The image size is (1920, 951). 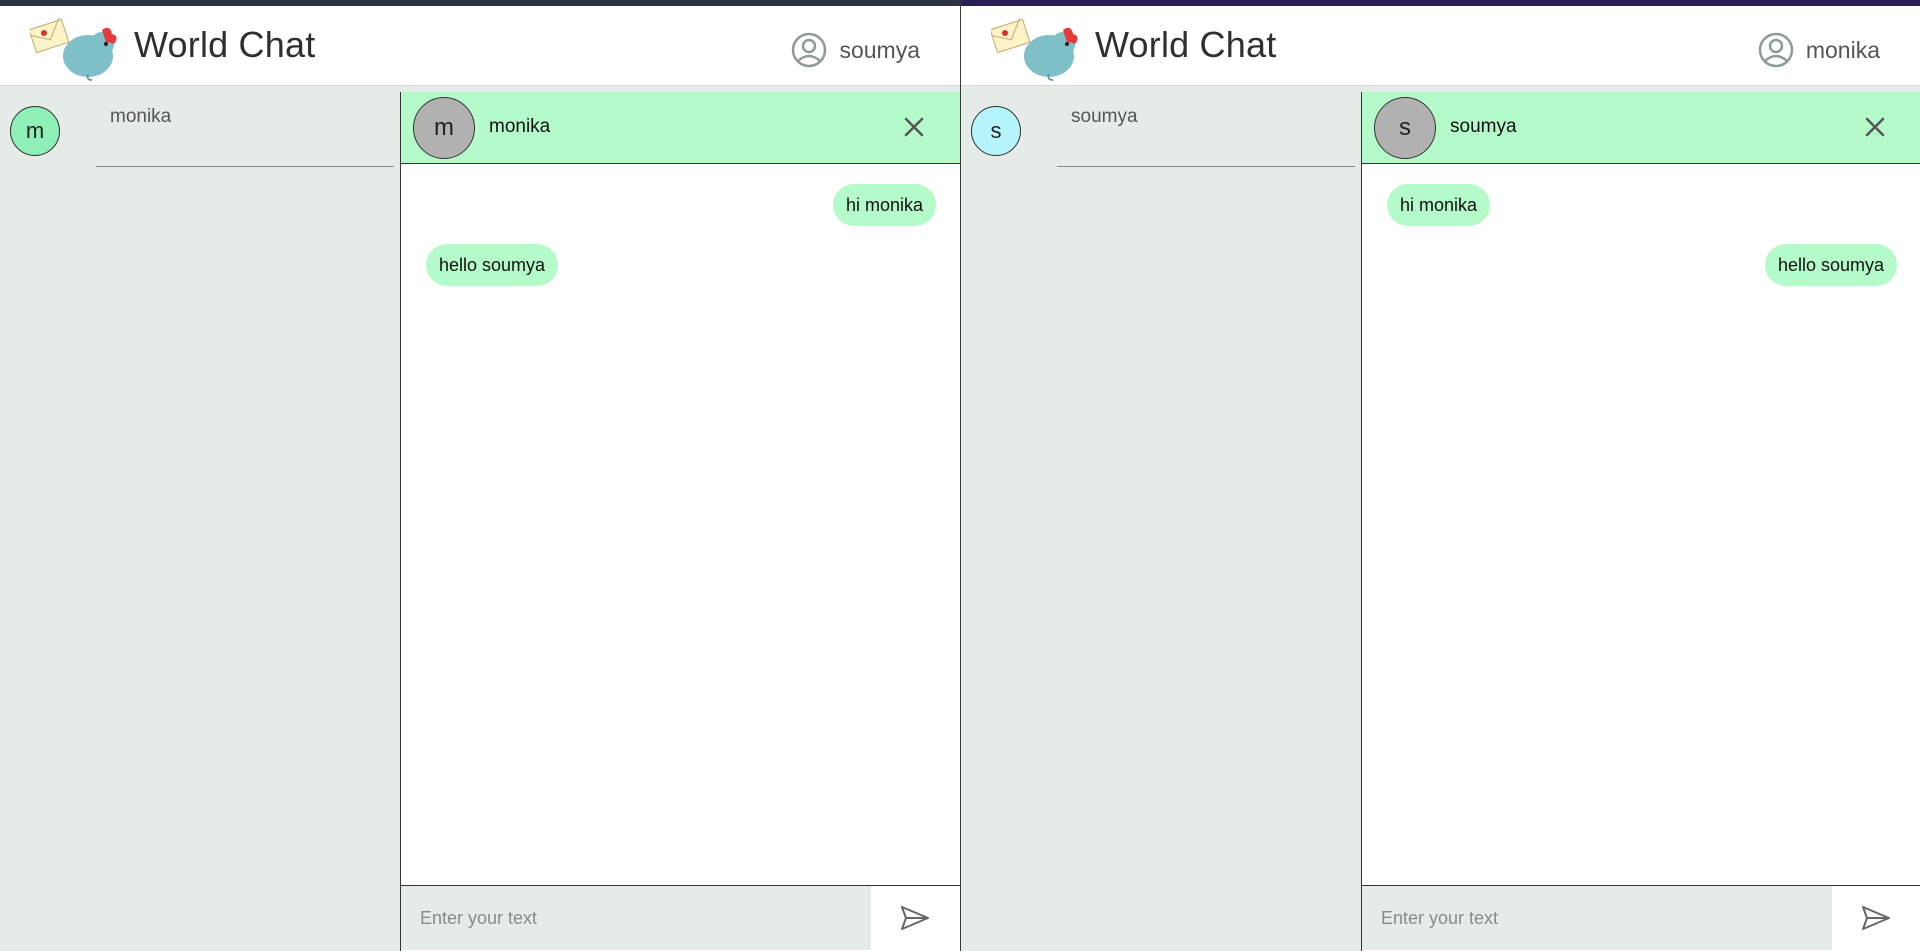 What do you see at coordinates (884, 205) in the screenshot?
I see `message-bubble-sent: hi monika` at bounding box center [884, 205].